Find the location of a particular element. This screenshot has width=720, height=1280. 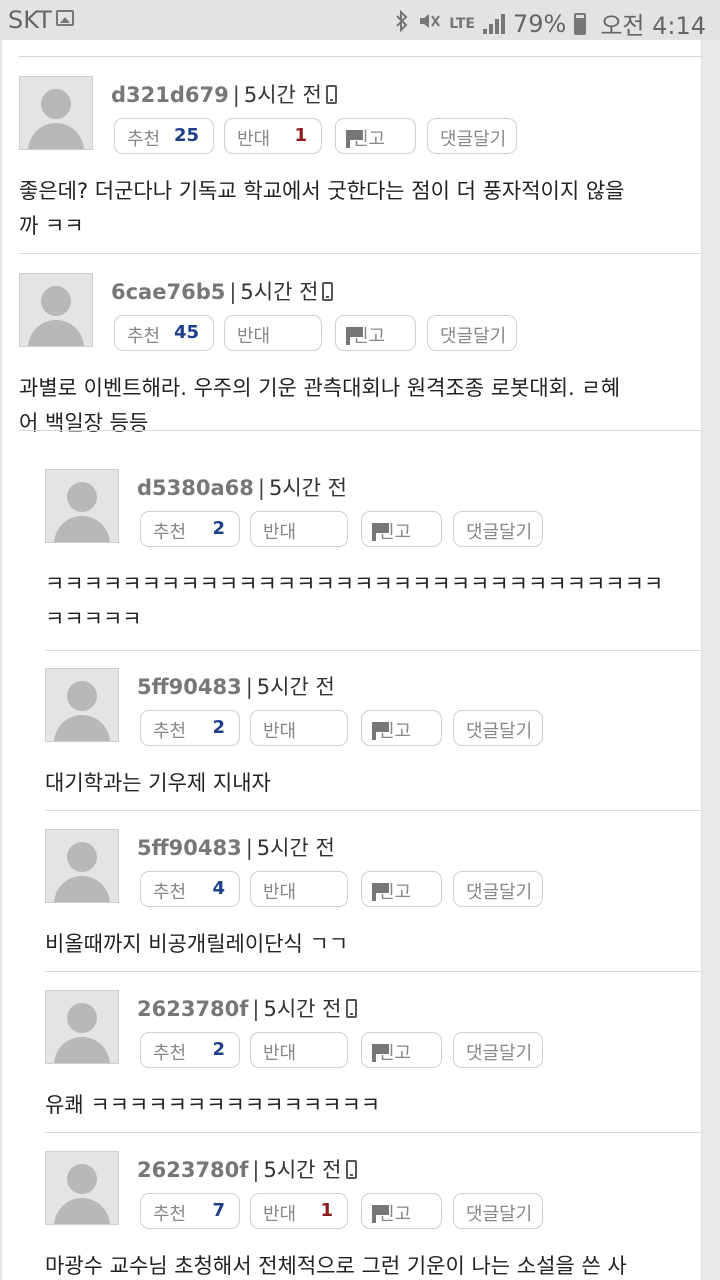

upvote-button: 추천 25 is located at coordinates (164, 136).